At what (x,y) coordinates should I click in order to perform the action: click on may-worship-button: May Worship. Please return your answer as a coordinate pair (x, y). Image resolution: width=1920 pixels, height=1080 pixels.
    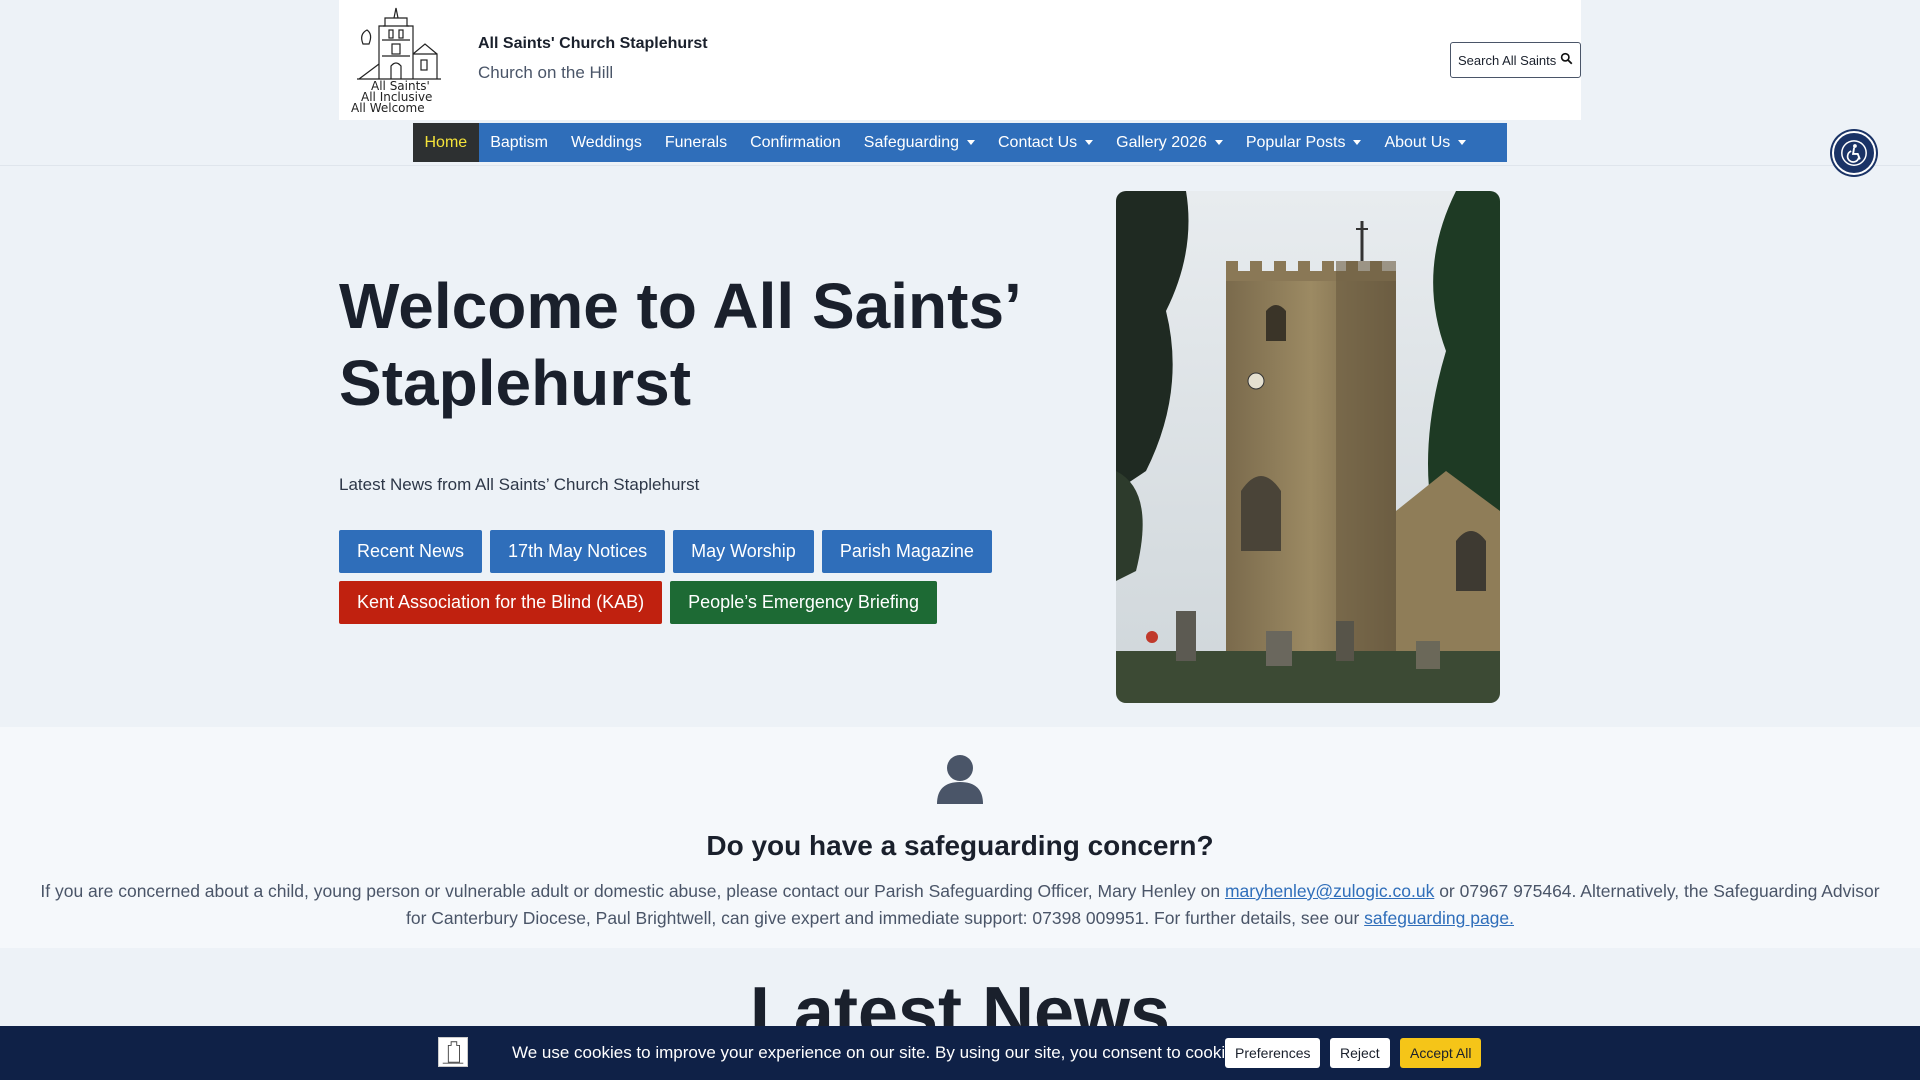
    Looking at the image, I should click on (743, 551).